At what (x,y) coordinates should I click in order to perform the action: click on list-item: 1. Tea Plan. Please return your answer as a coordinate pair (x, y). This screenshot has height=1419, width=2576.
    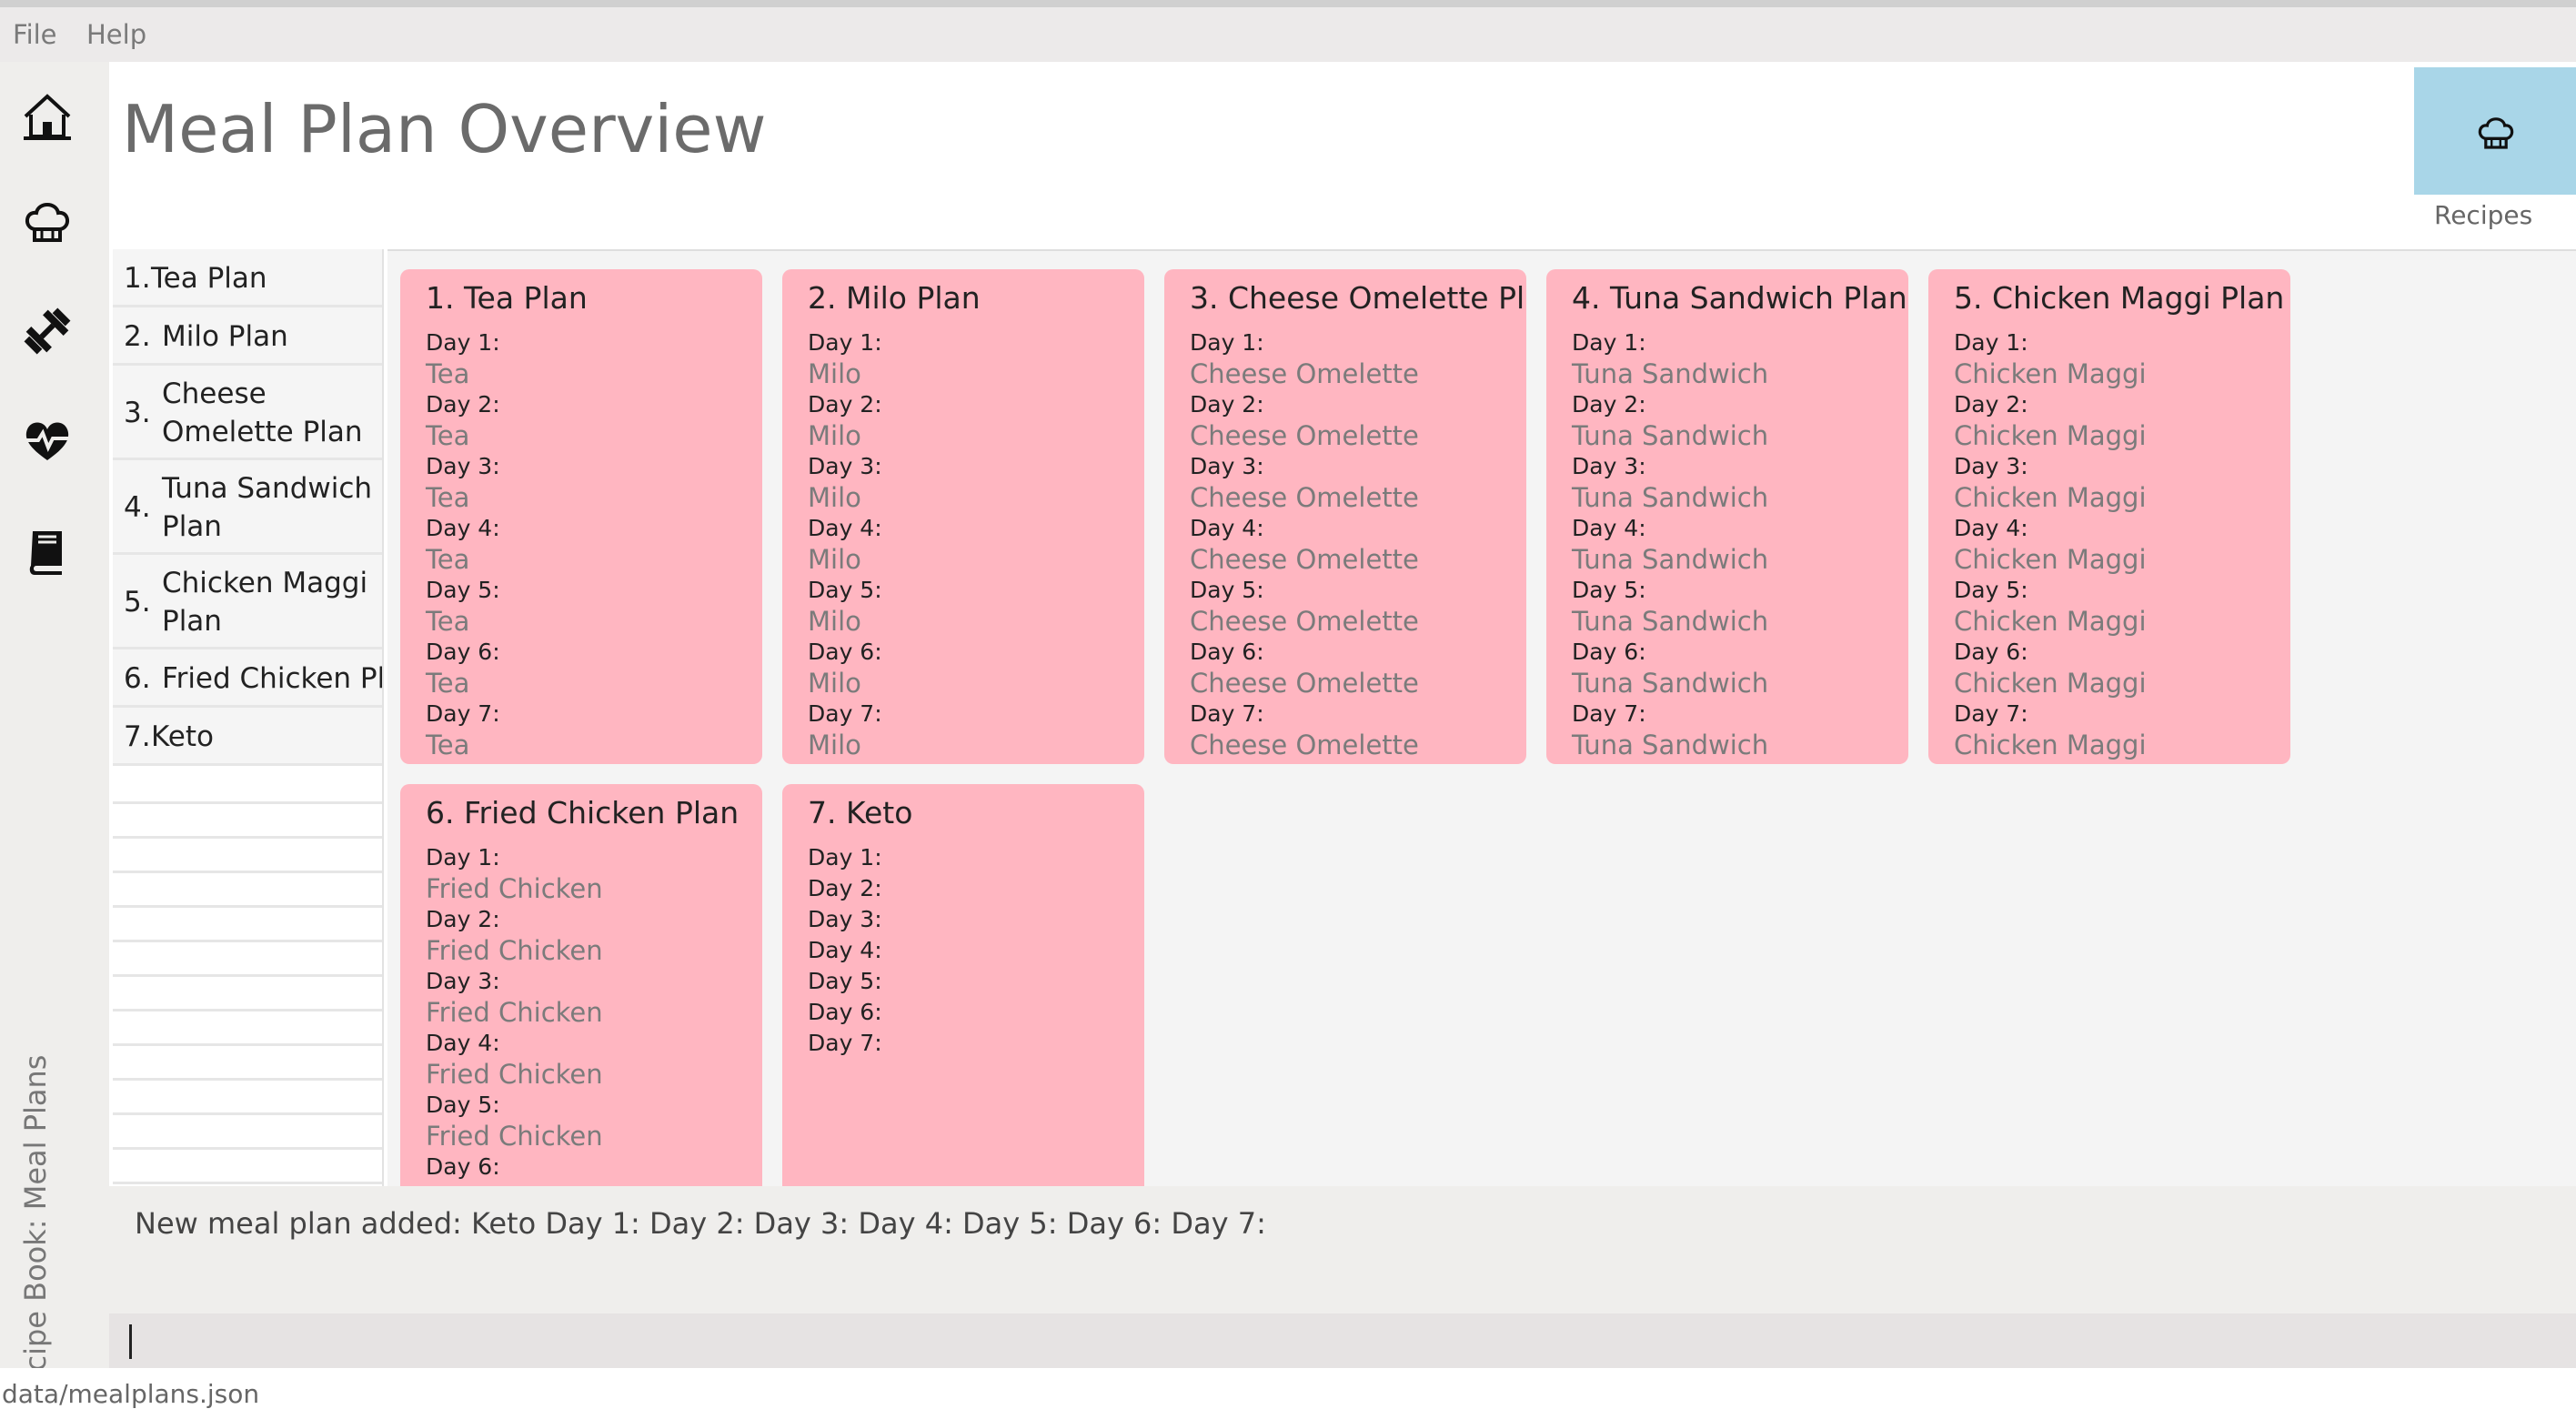
    Looking at the image, I should click on (247, 278).